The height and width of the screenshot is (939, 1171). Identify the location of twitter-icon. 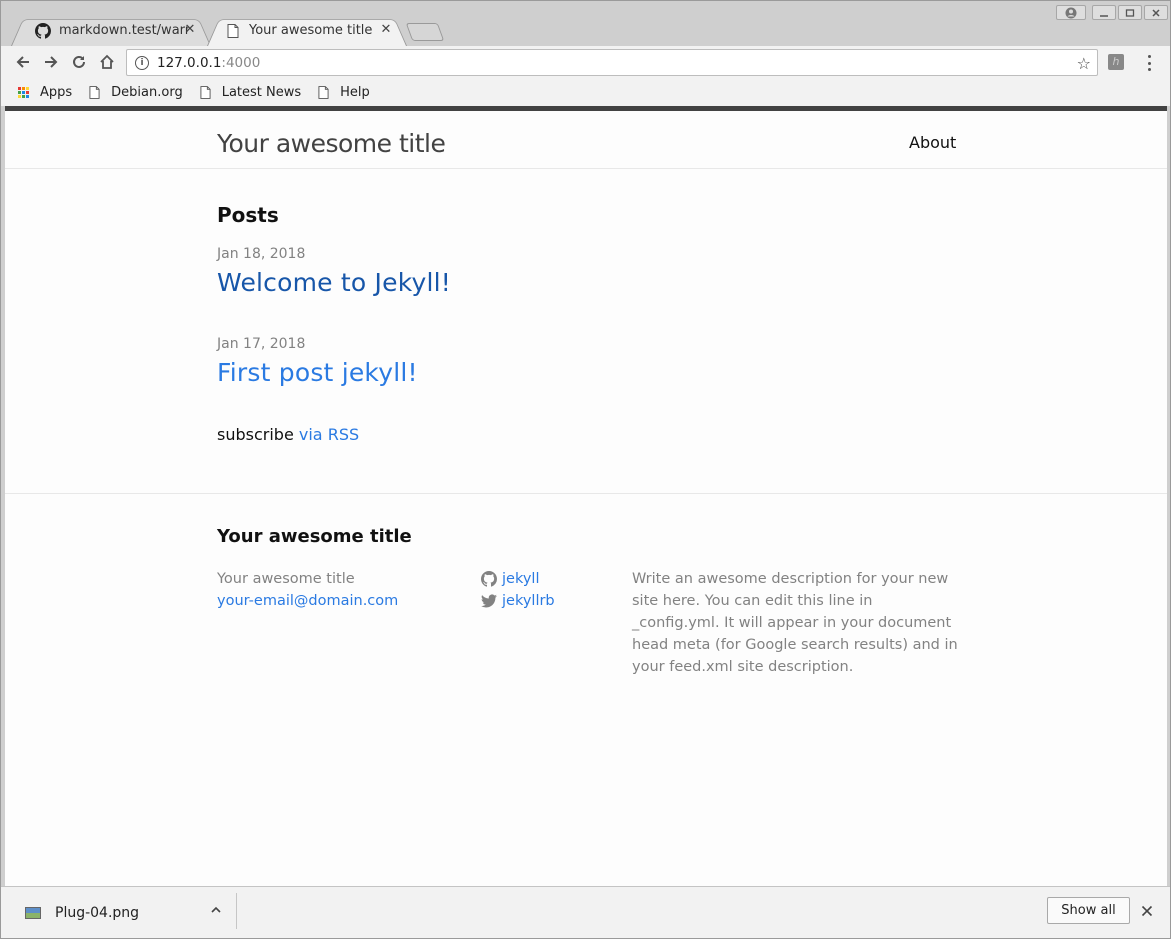
(489, 601).